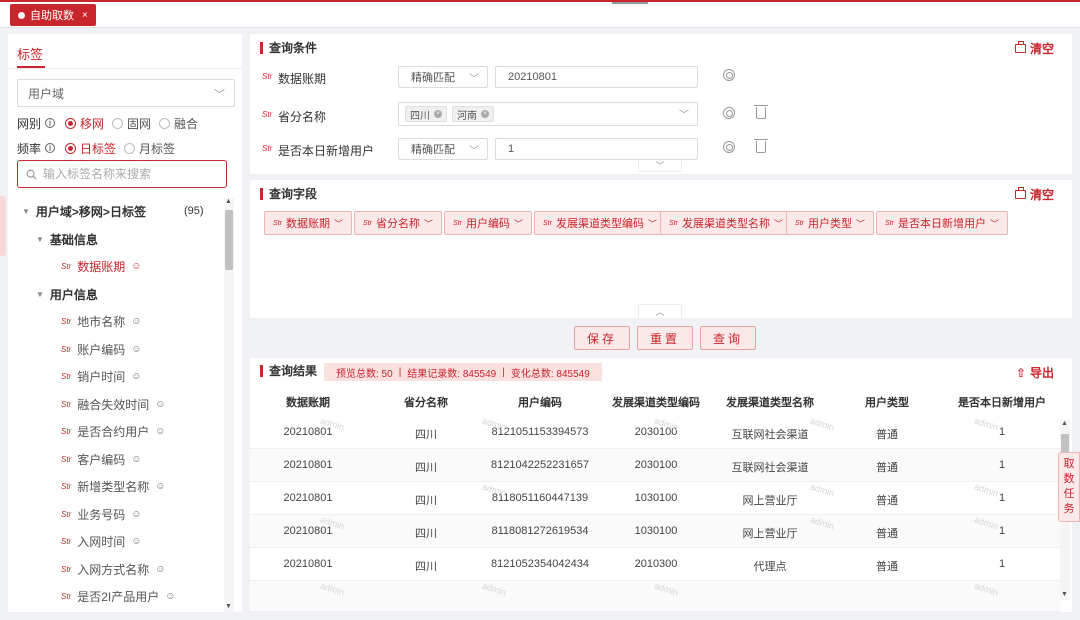  Describe the element at coordinates (308, 402) in the screenshot. I see `column-header: 数据账期` at that location.